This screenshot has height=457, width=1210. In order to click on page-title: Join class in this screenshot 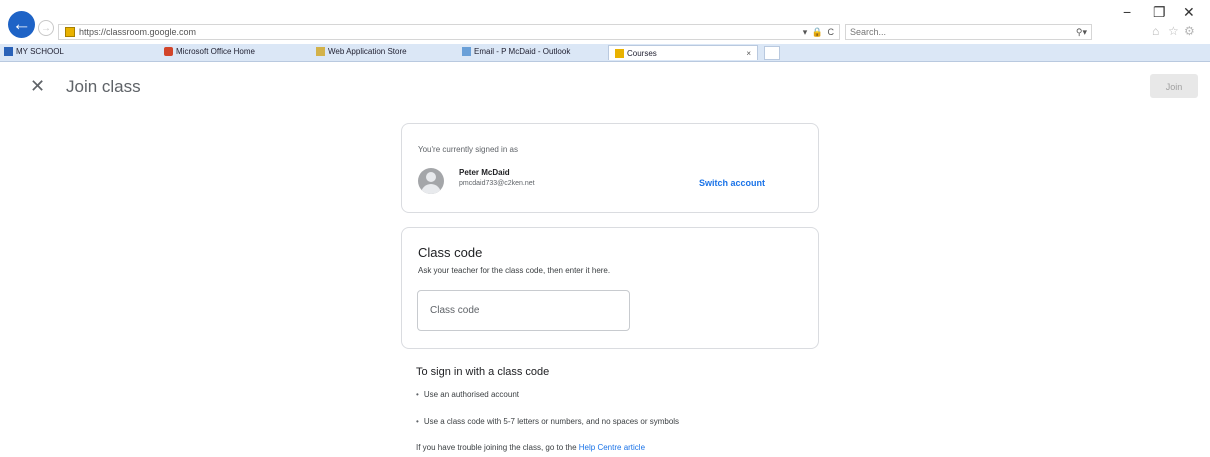, I will do `click(103, 86)`.